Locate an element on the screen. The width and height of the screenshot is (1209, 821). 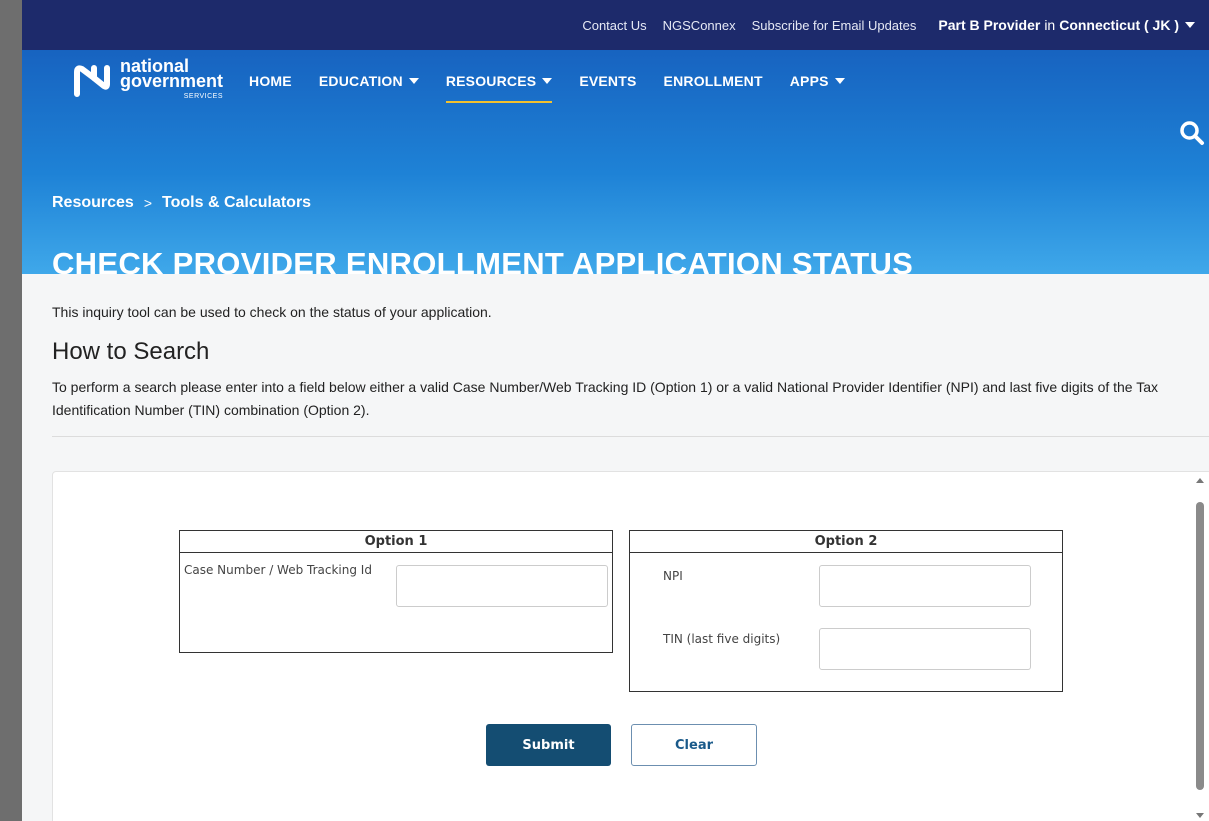
form-scrollbar is located at coordinates (1200, 646).